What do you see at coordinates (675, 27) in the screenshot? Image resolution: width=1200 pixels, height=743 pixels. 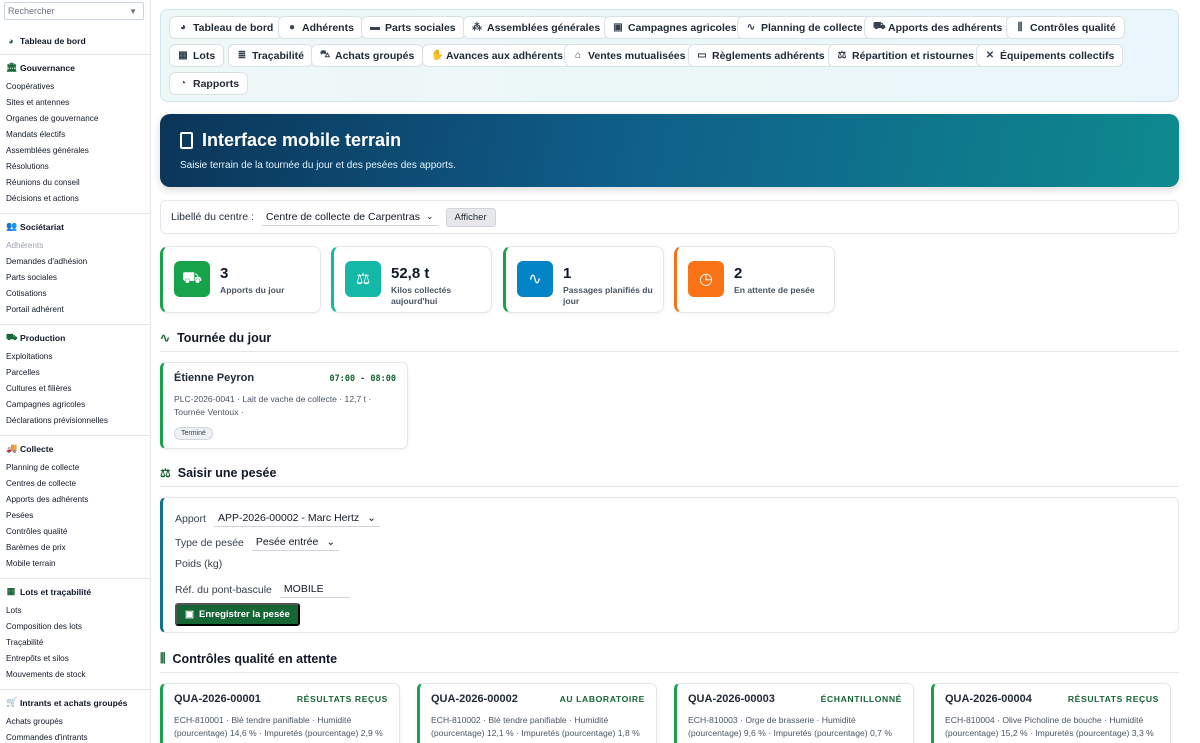 I see `nav-campagnes: ▣ Campagnes agricoles` at bounding box center [675, 27].